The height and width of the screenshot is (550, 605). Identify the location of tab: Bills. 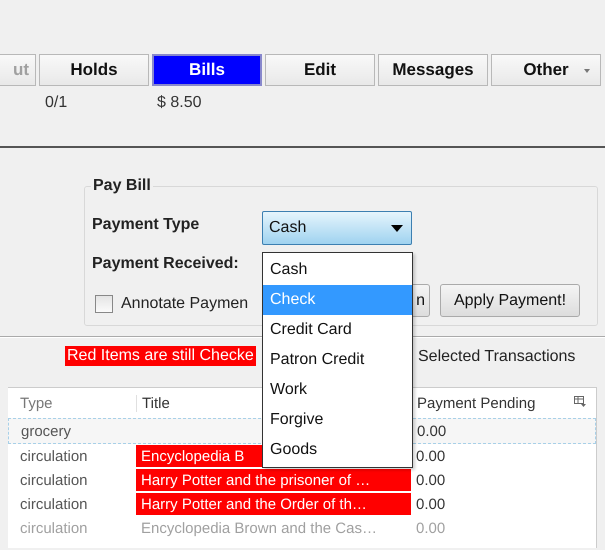
(207, 70).